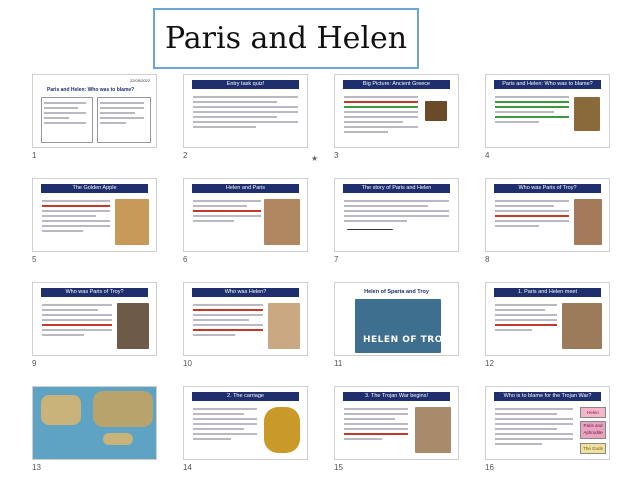  I want to click on slide-header: 1. Paris and Helen meet, so click(547, 292).